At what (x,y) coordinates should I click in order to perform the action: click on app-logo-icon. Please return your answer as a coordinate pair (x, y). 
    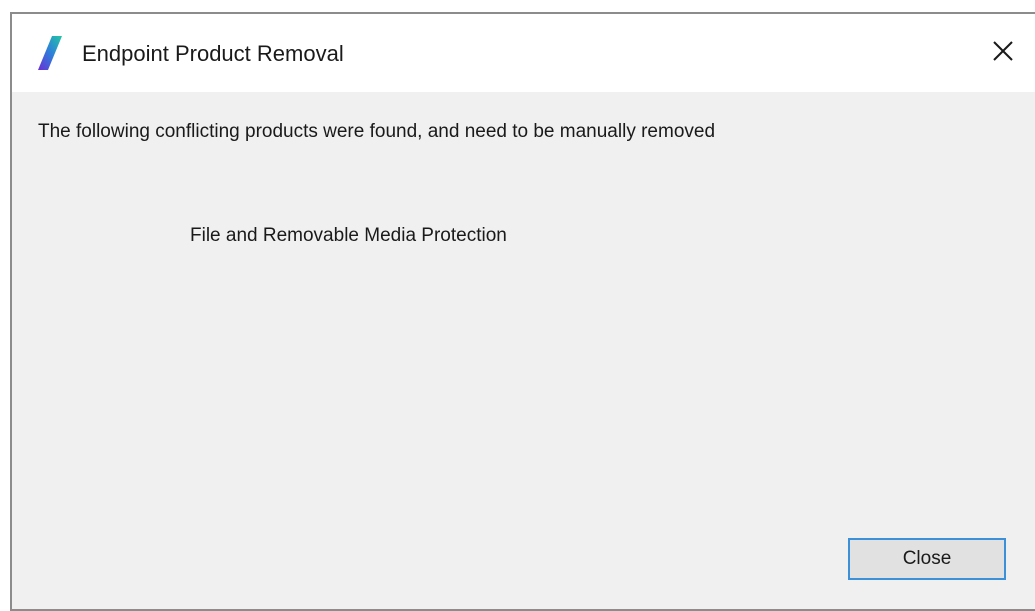
    Looking at the image, I should click on (49, 53).